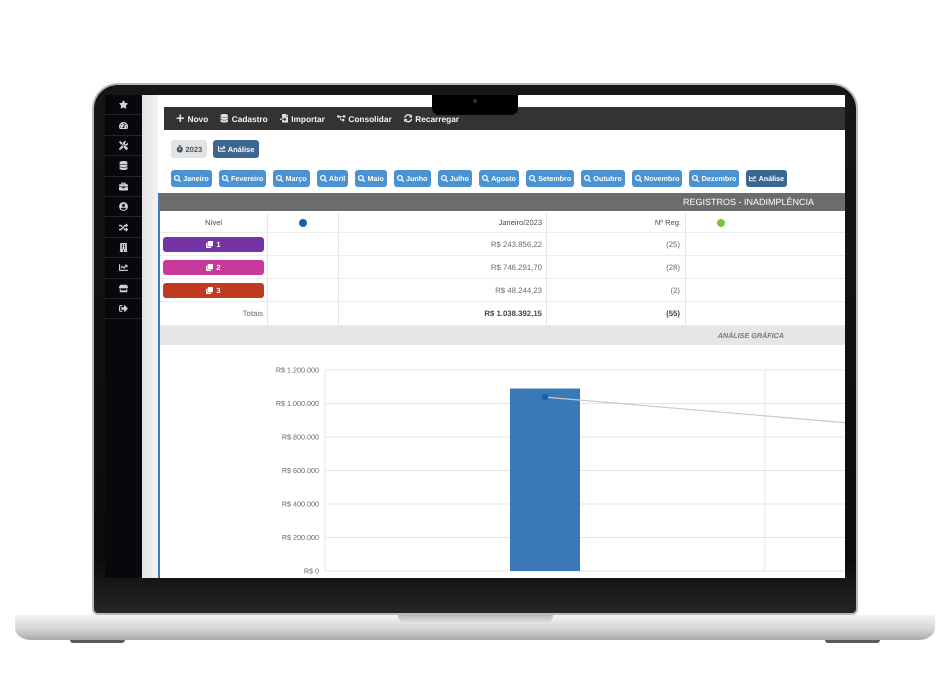  I want to click on shuffle-icon, so click(123, 227).